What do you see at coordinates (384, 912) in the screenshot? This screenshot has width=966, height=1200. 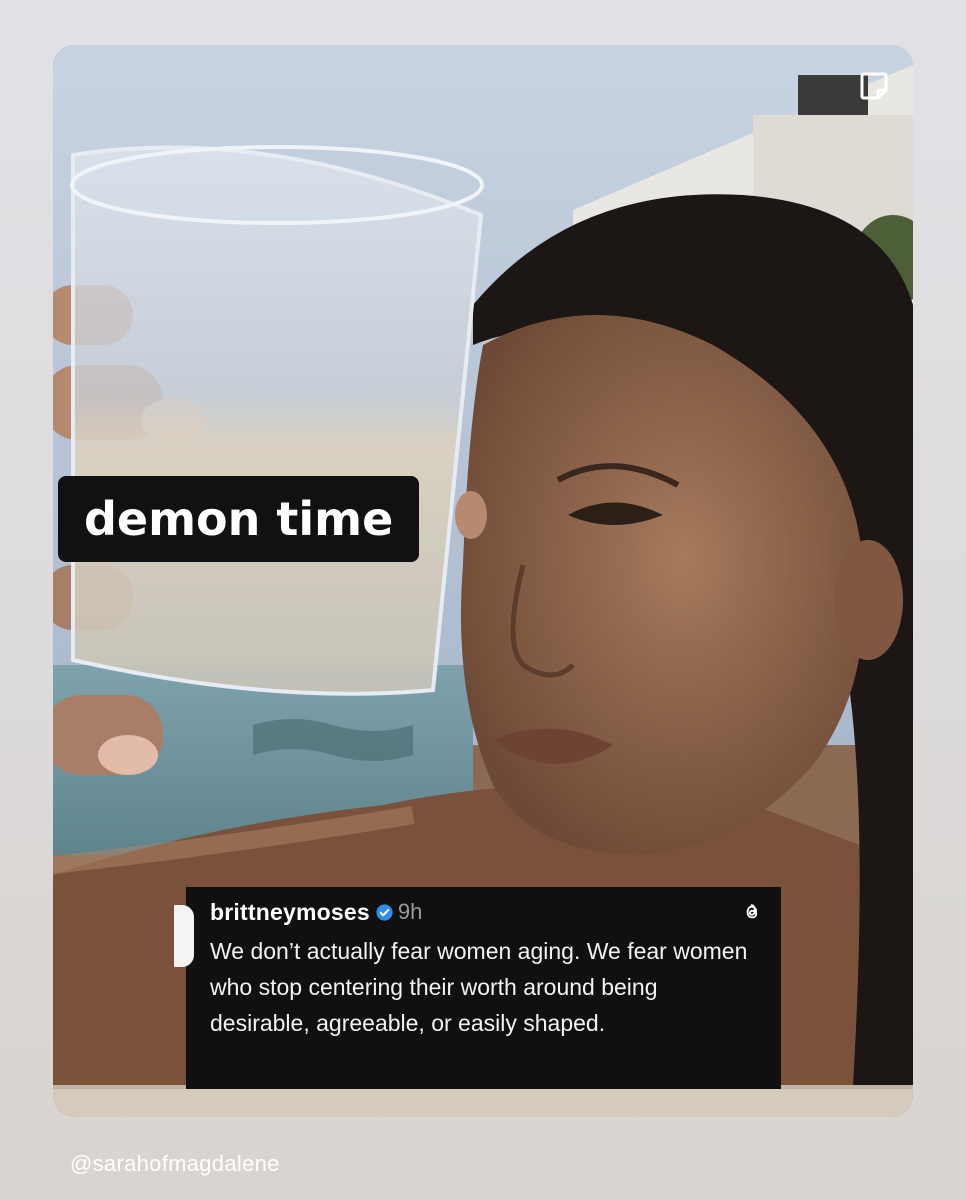 I see `verified-badge-icon` at bounding box center [384, 912].